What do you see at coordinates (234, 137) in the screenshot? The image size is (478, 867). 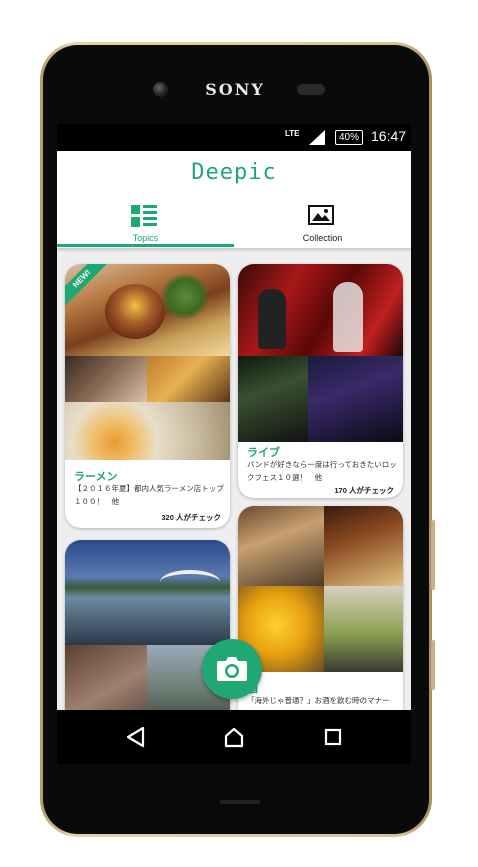 I see `status-bar: LTE 40% 16:47` at bounding box center [234, 137].